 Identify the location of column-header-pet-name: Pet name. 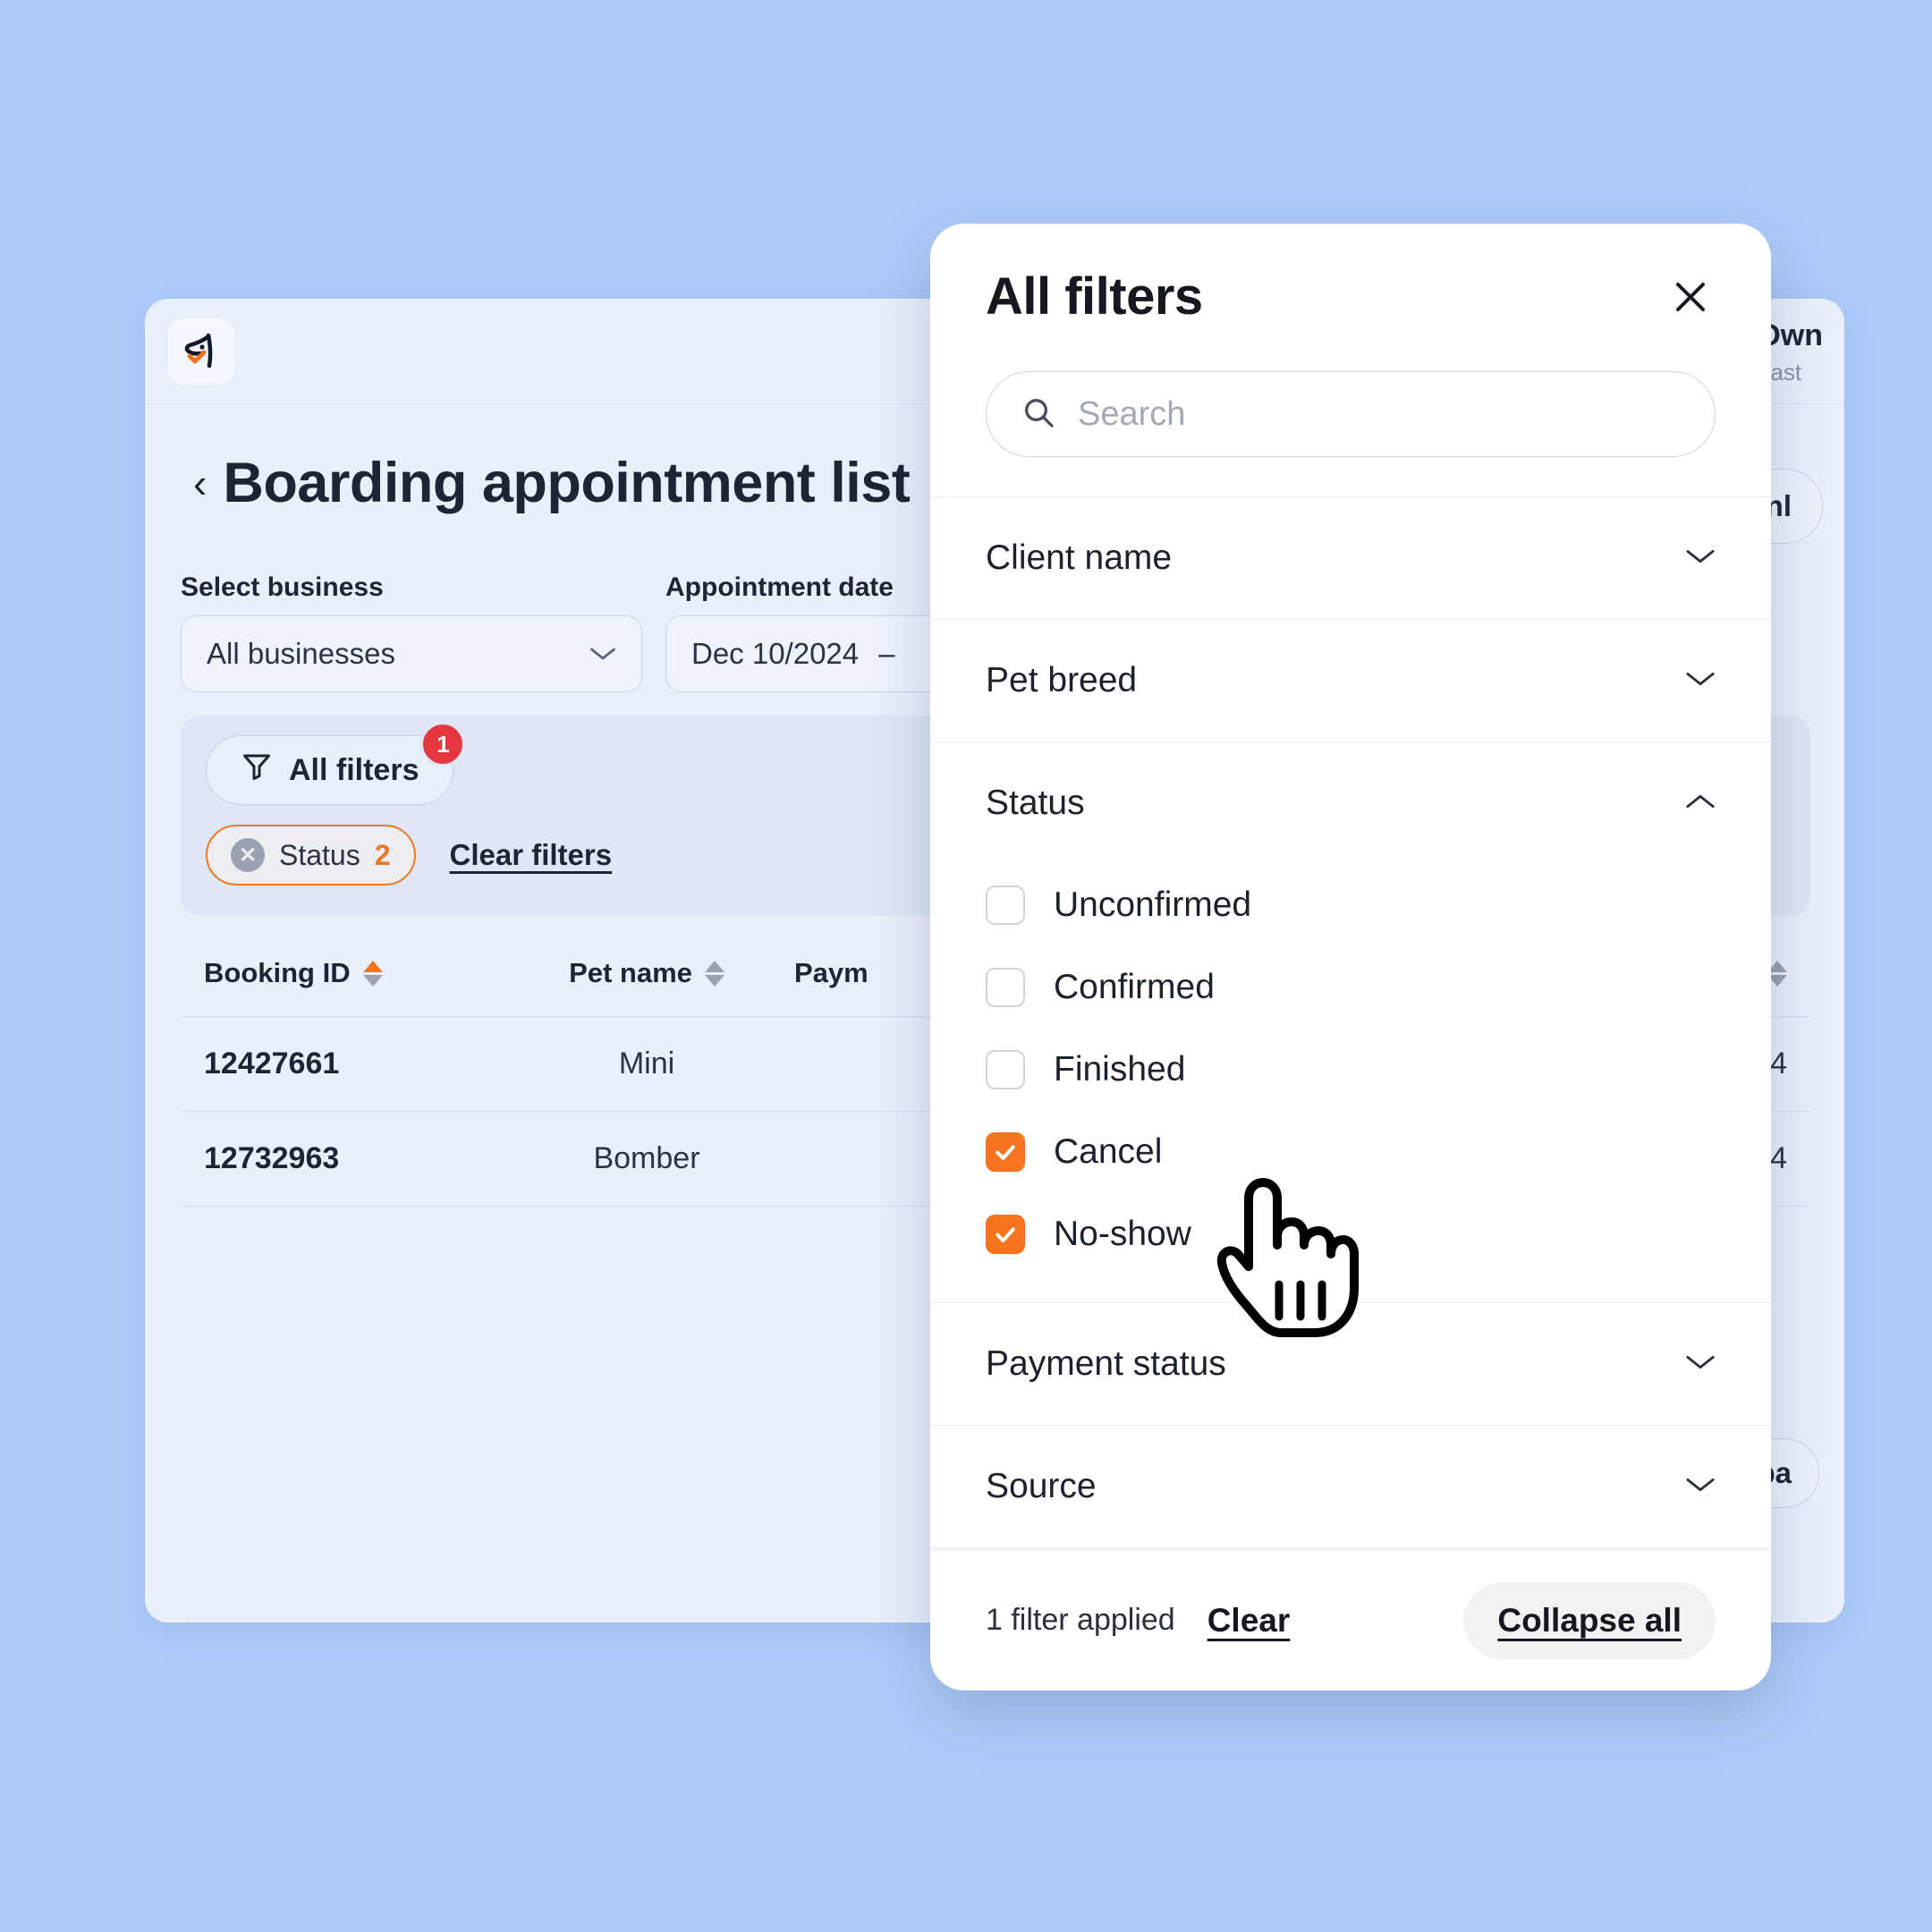
(646, 973).